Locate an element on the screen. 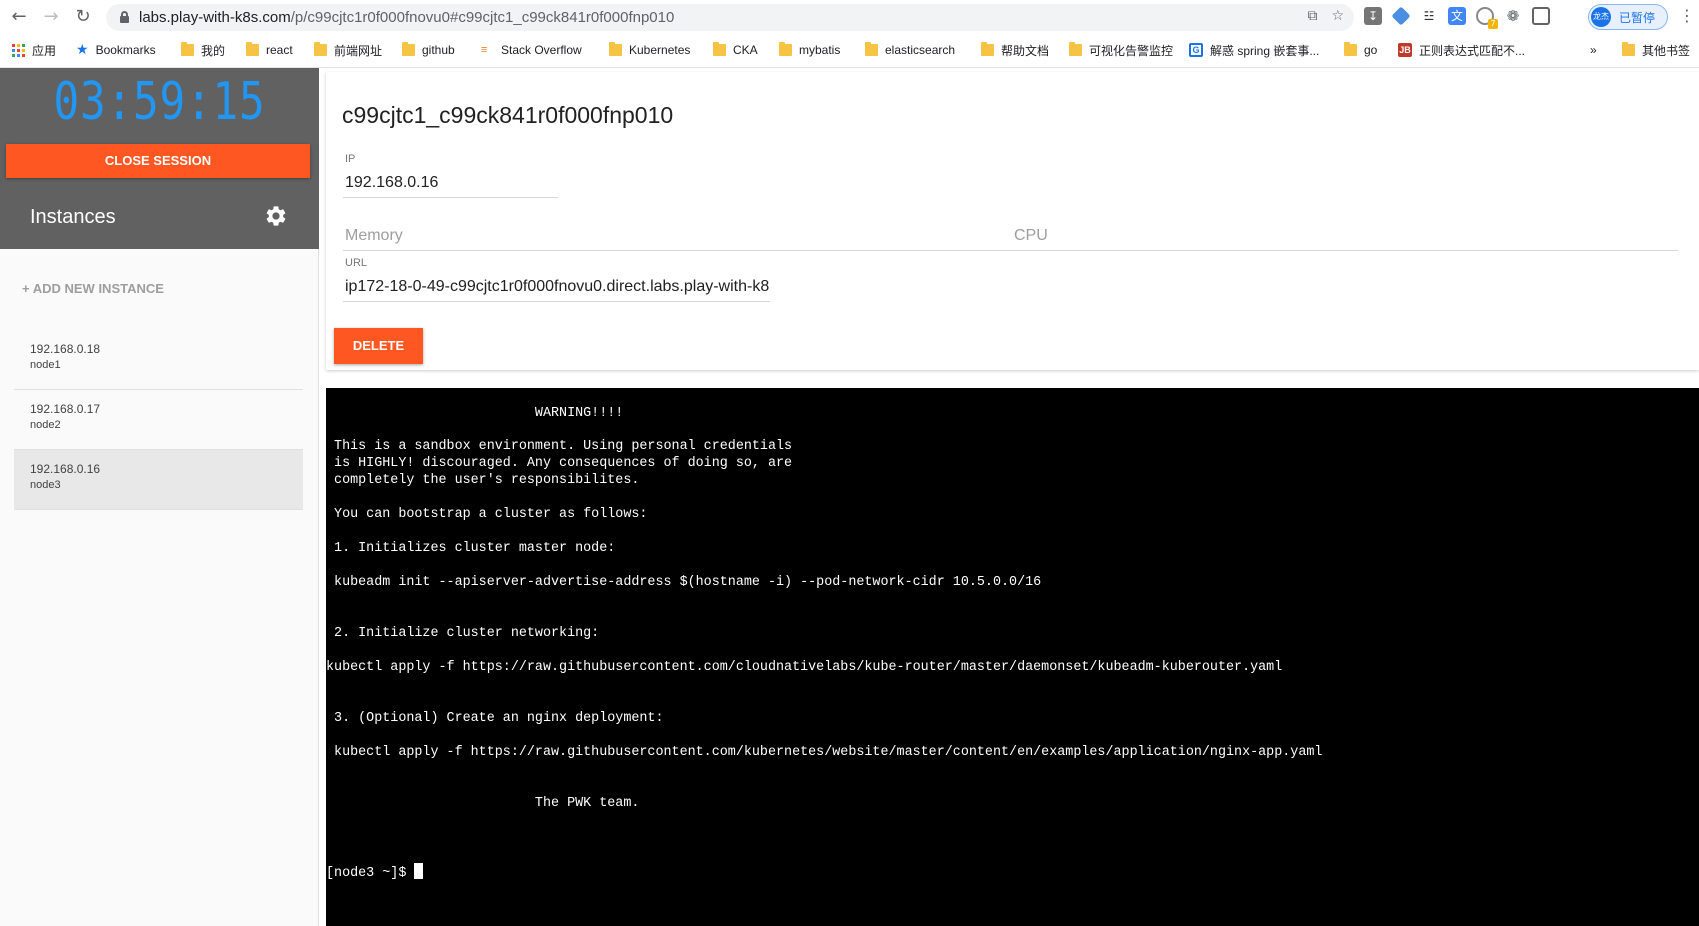 This screenshot has height=926, width=1699. bookmark-folder: 可视化告警监控 is located at coordinates (1121, 50).